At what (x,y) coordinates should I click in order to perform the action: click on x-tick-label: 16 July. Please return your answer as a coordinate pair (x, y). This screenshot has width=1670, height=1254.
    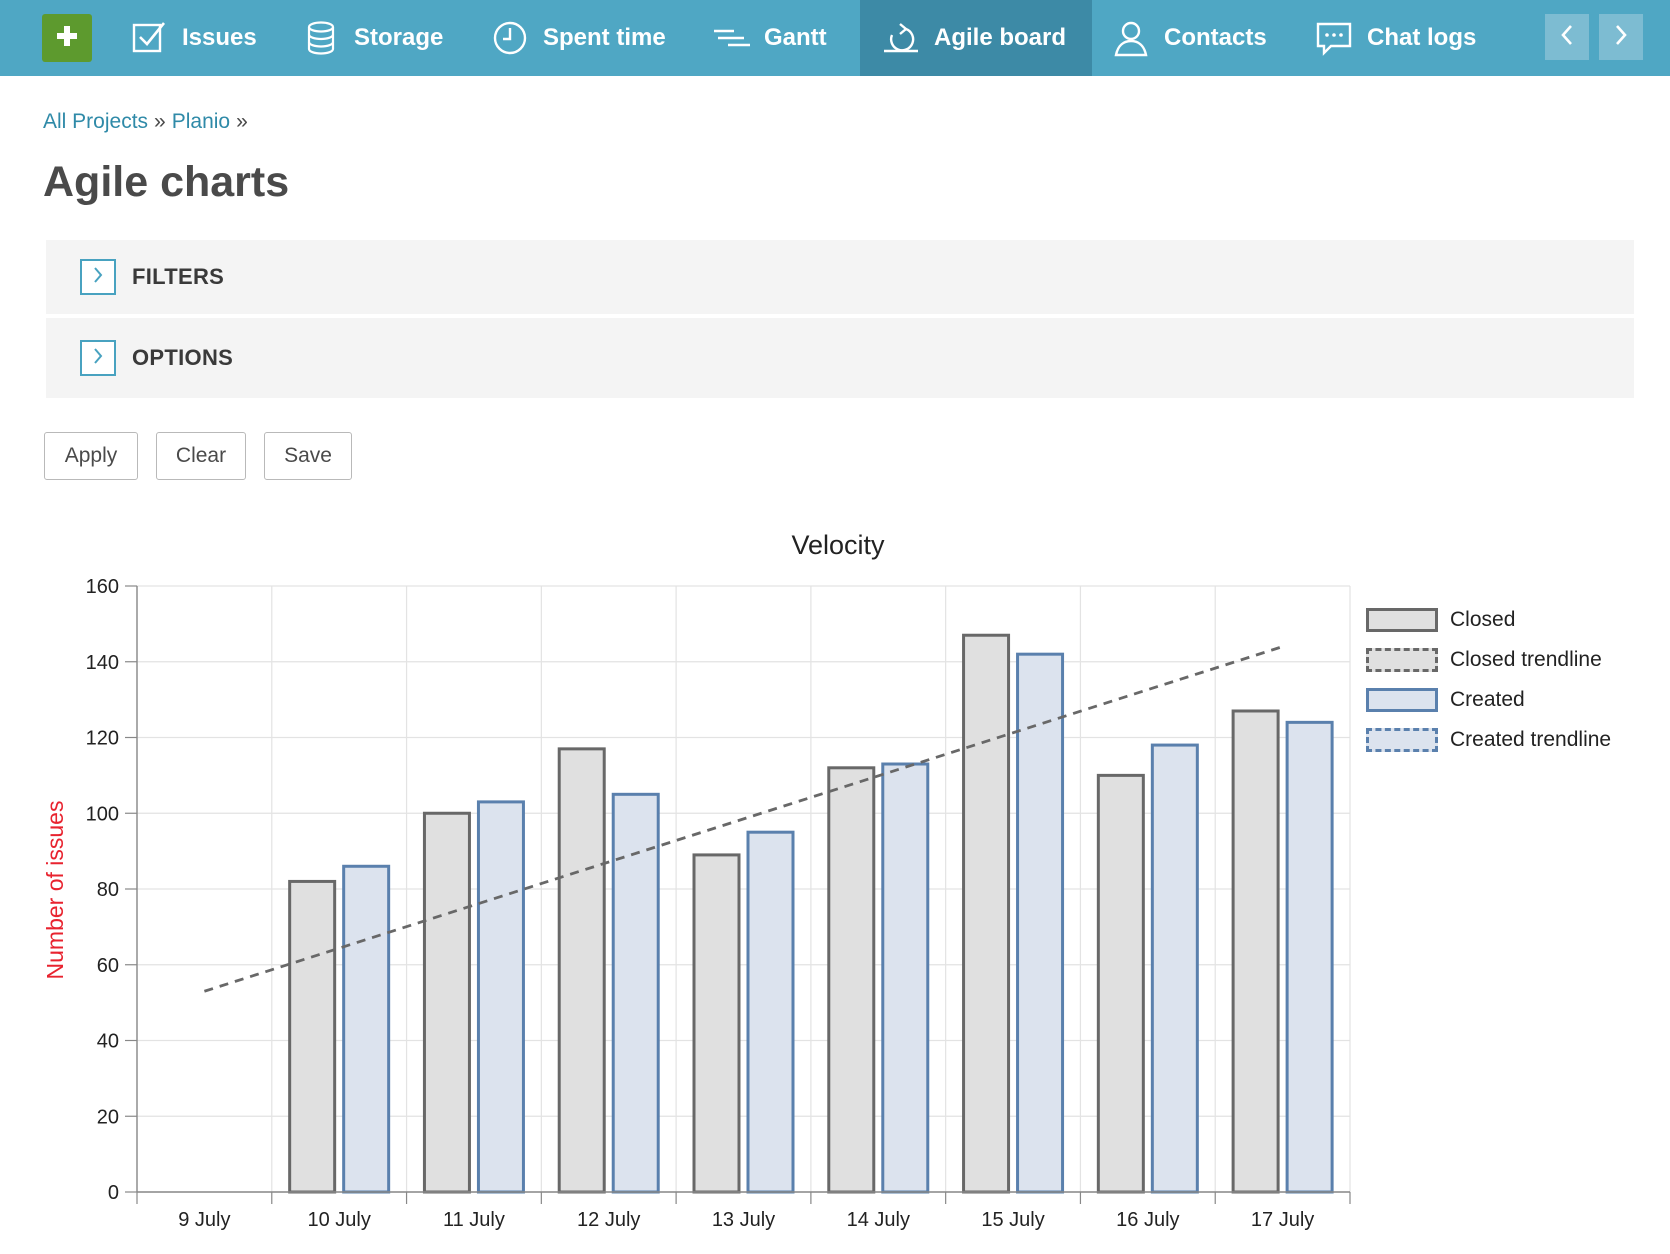
    Looking at the image, I should click on (1147, 1220).